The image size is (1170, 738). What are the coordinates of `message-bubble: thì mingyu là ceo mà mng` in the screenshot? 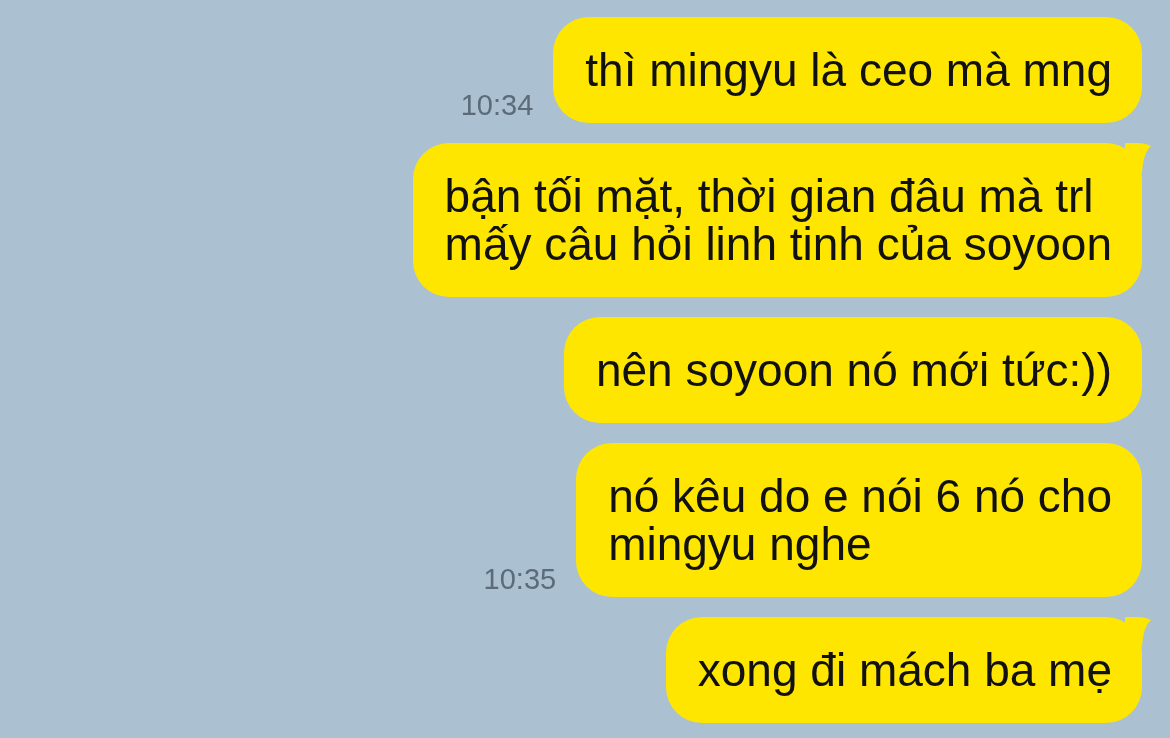 It's located at (847, 70).